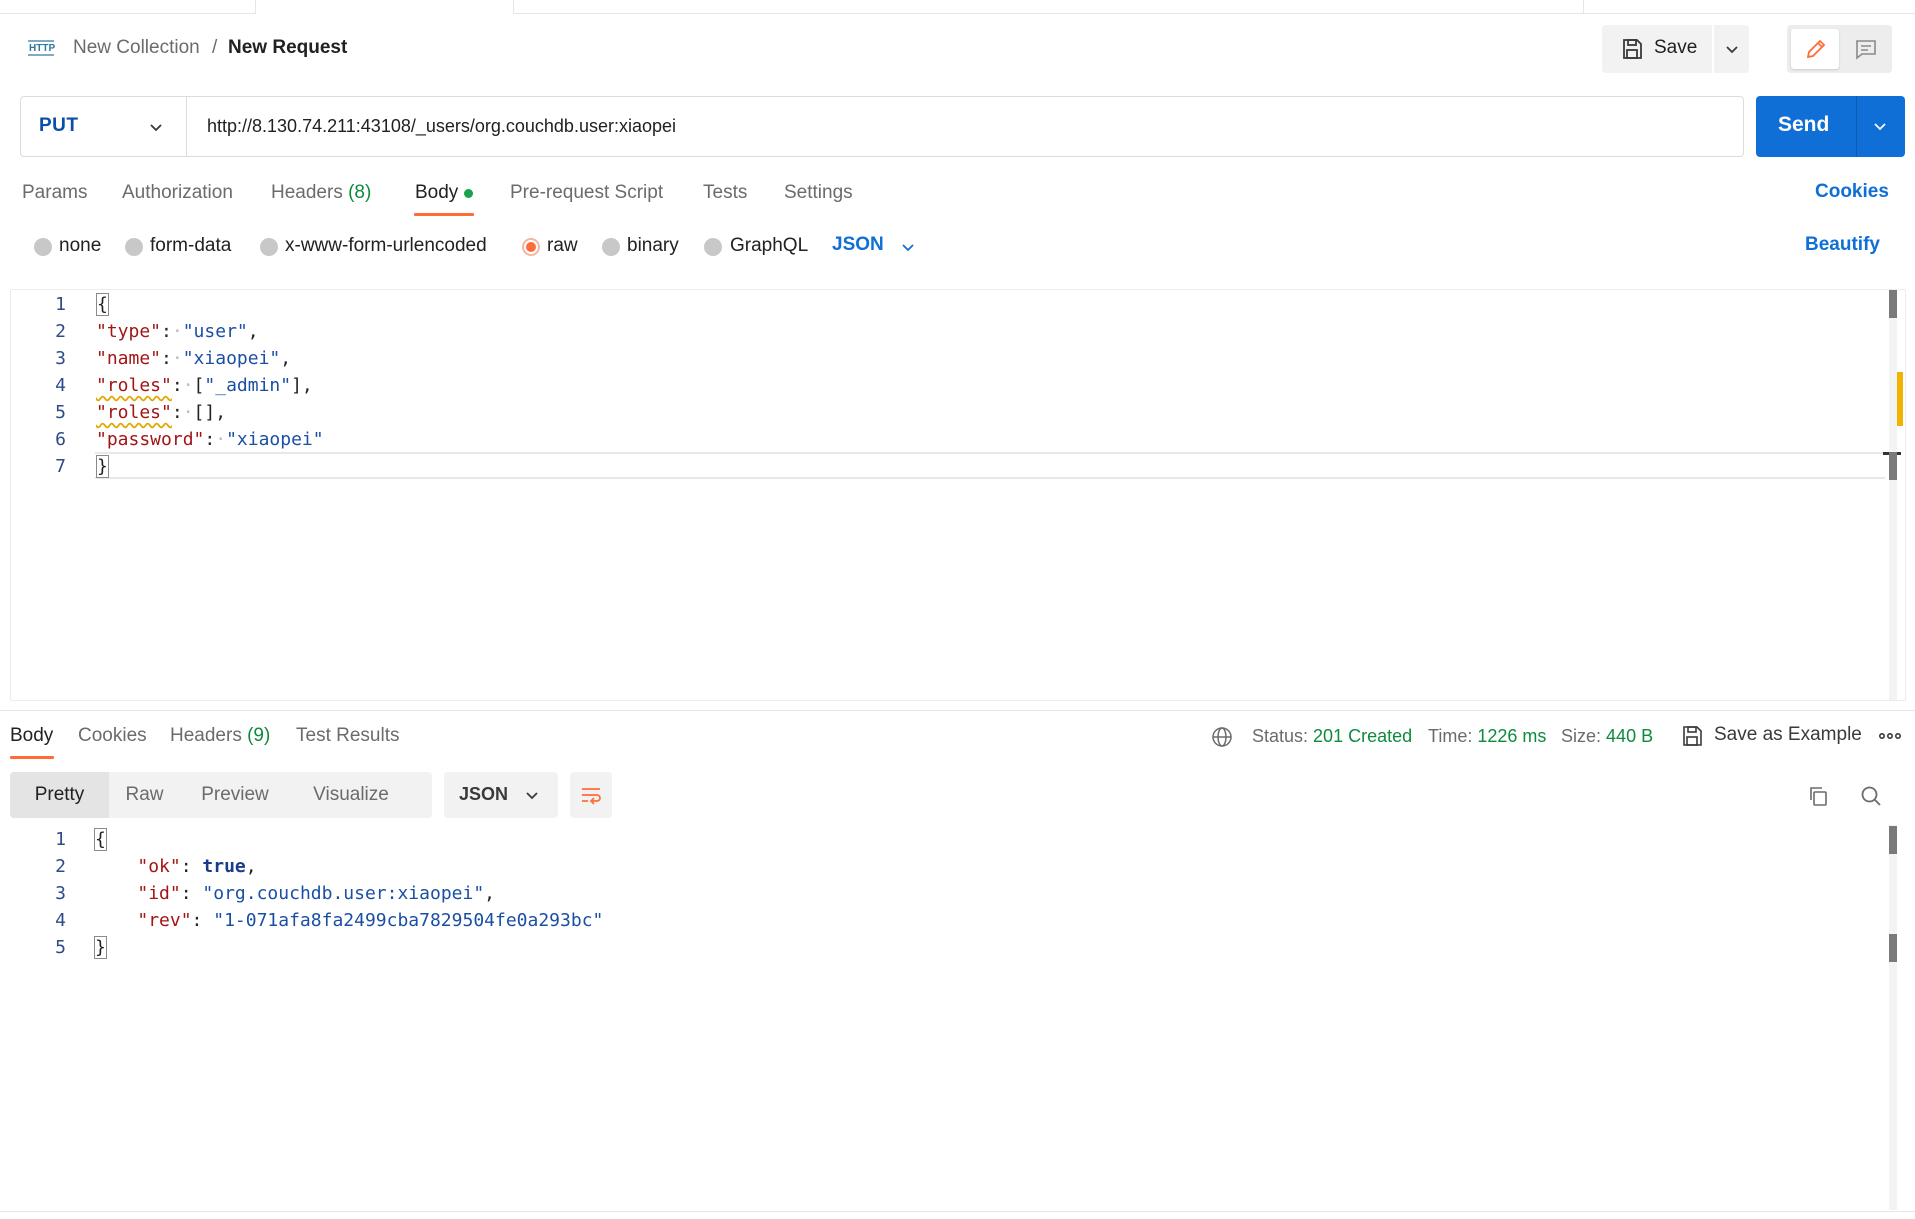 The height and width of the screenshot is (1219, 1915). Describe the element at coordinates (1818, 796) in the screenshot. I see `copy-icon` at that location.